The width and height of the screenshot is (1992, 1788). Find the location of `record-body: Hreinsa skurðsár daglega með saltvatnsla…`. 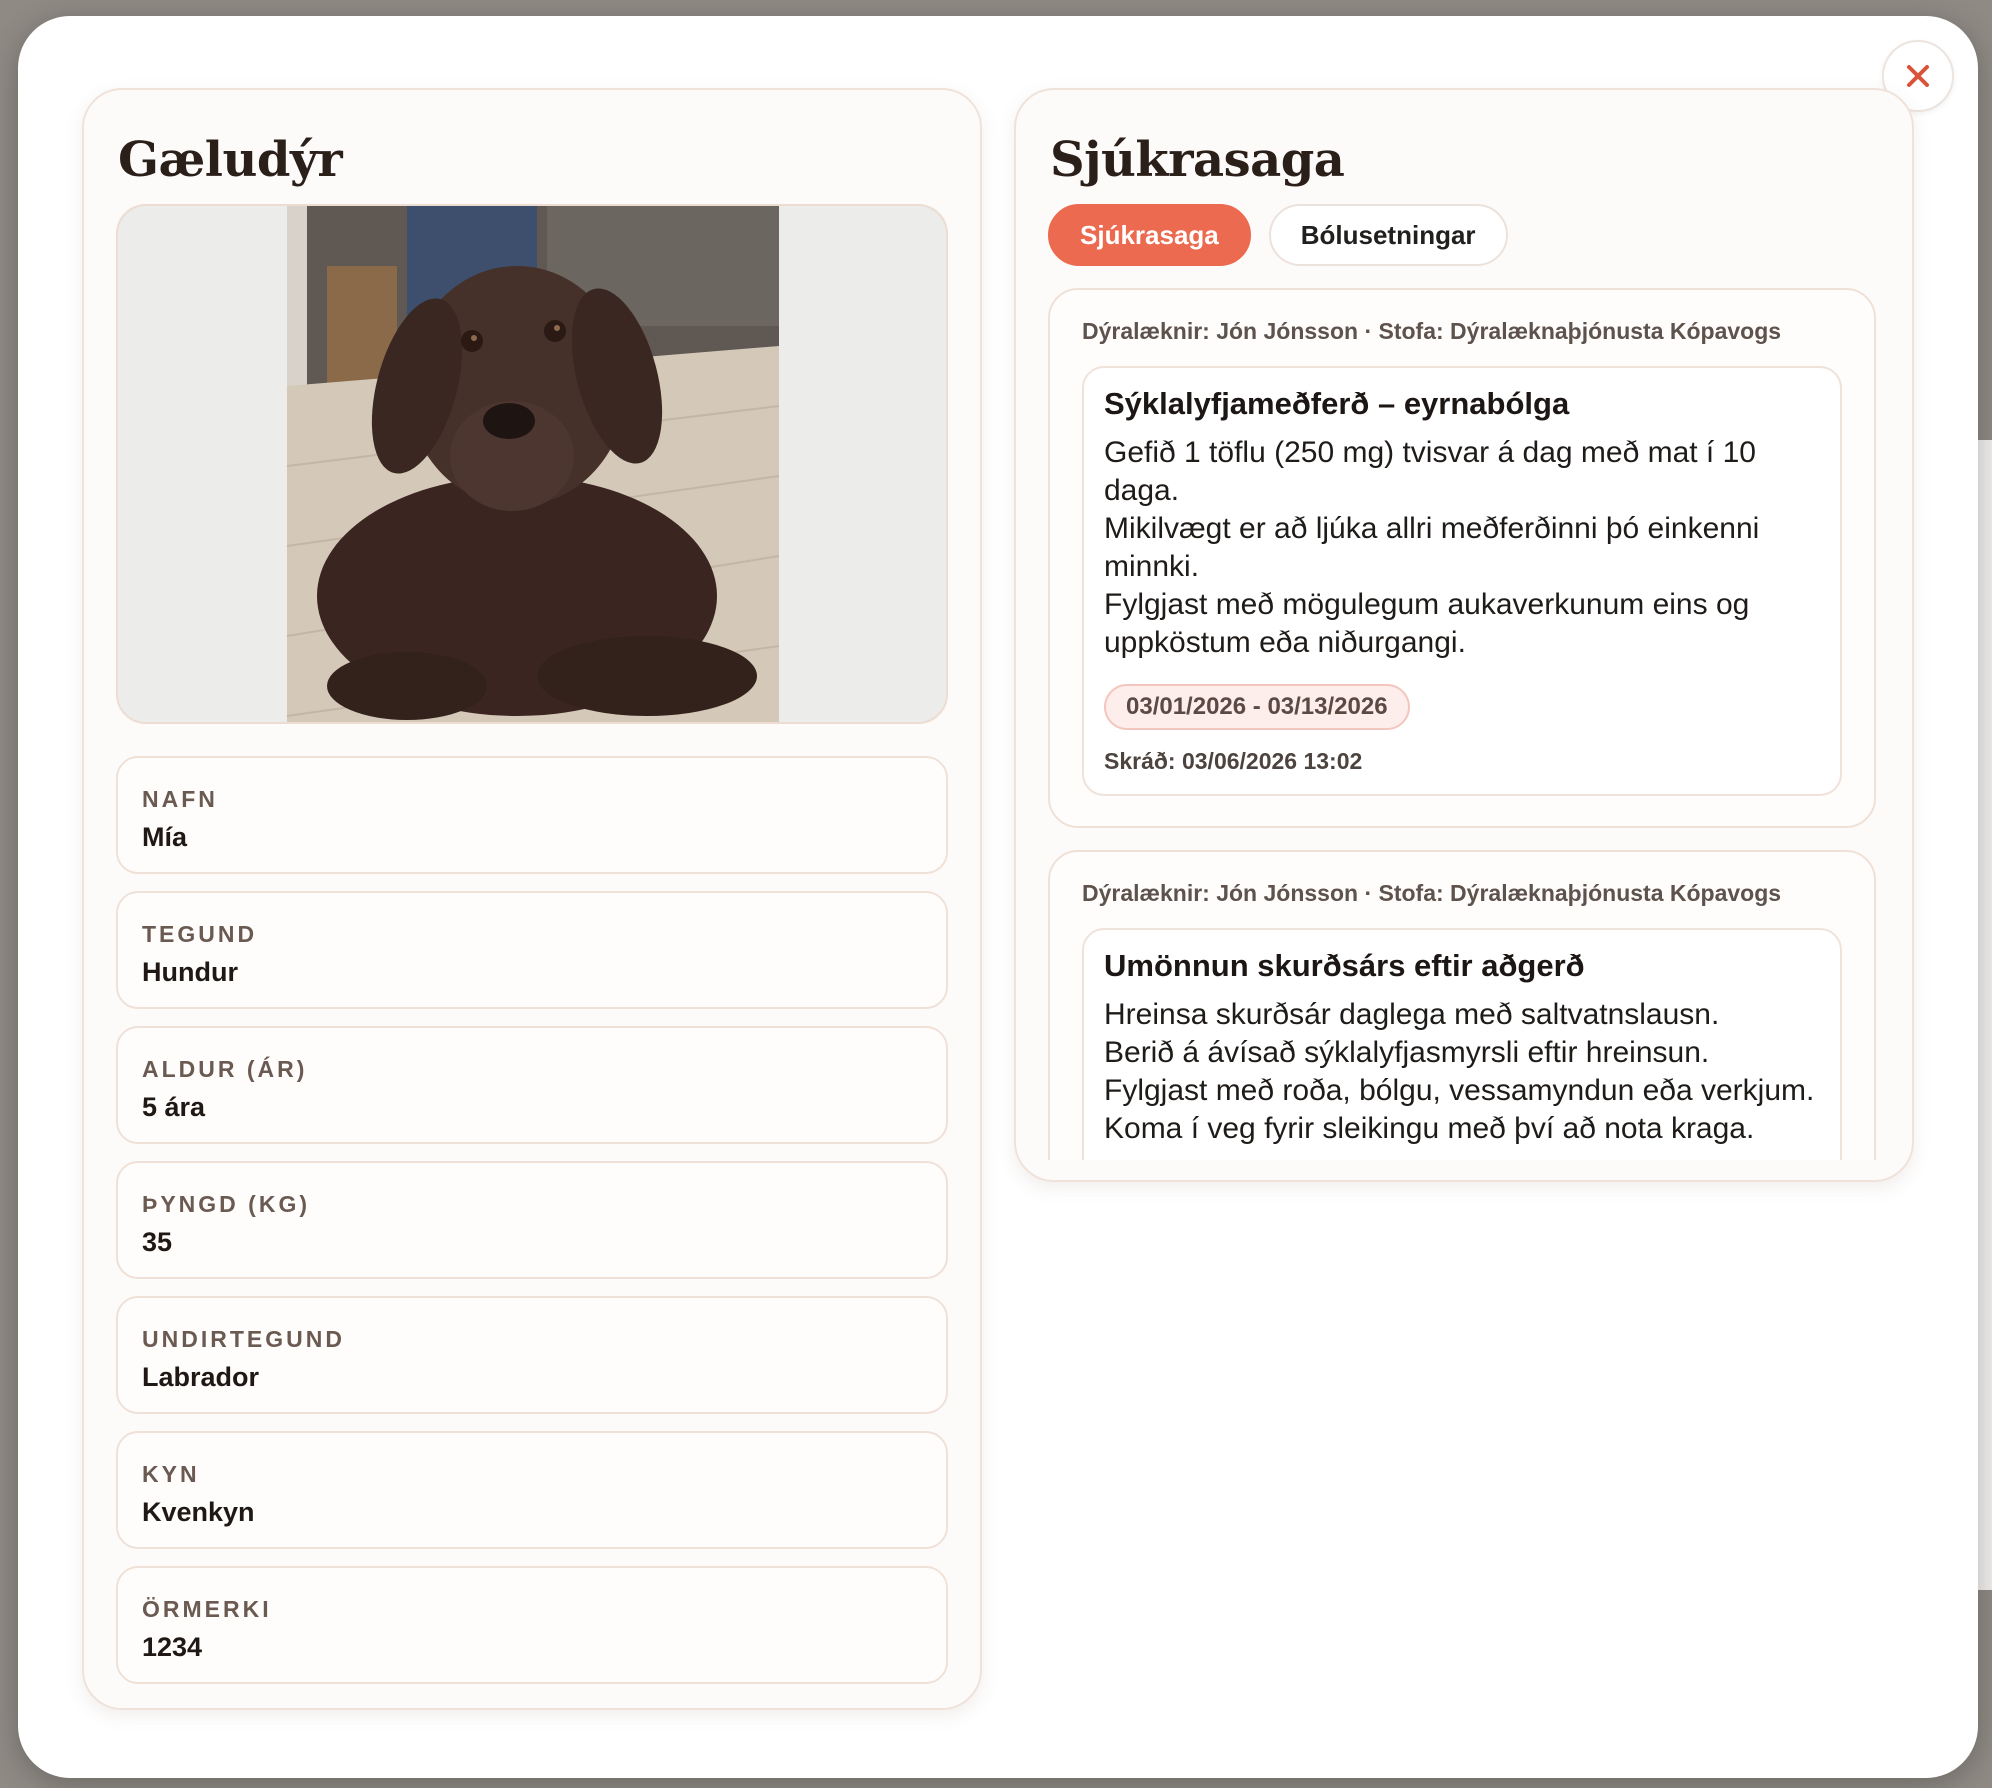

record-body: Hreinsa skurðsár daglega með saltvatnsla… is located at coordinates (1464, 1072).